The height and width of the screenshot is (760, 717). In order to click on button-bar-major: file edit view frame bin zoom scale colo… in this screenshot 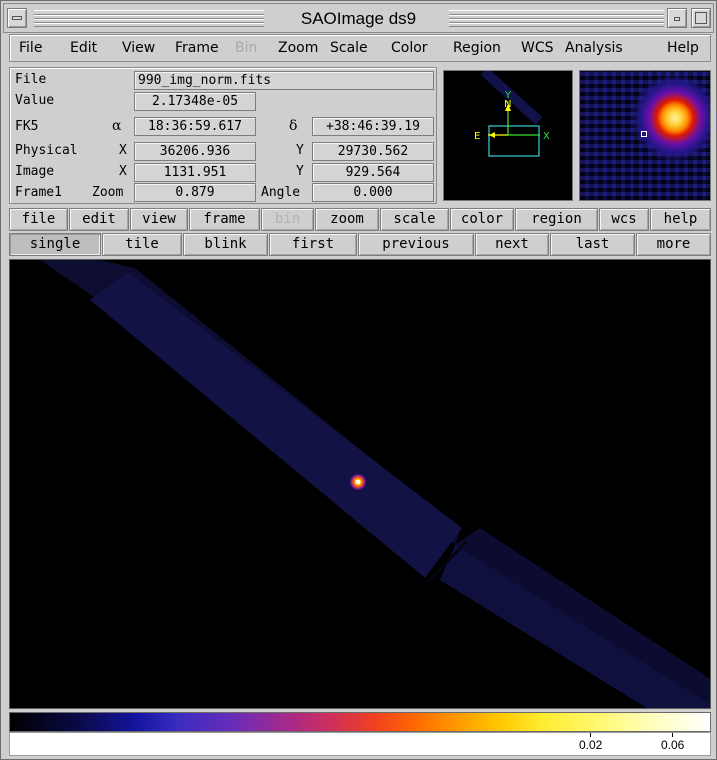, I will do `click(360, 220)`.